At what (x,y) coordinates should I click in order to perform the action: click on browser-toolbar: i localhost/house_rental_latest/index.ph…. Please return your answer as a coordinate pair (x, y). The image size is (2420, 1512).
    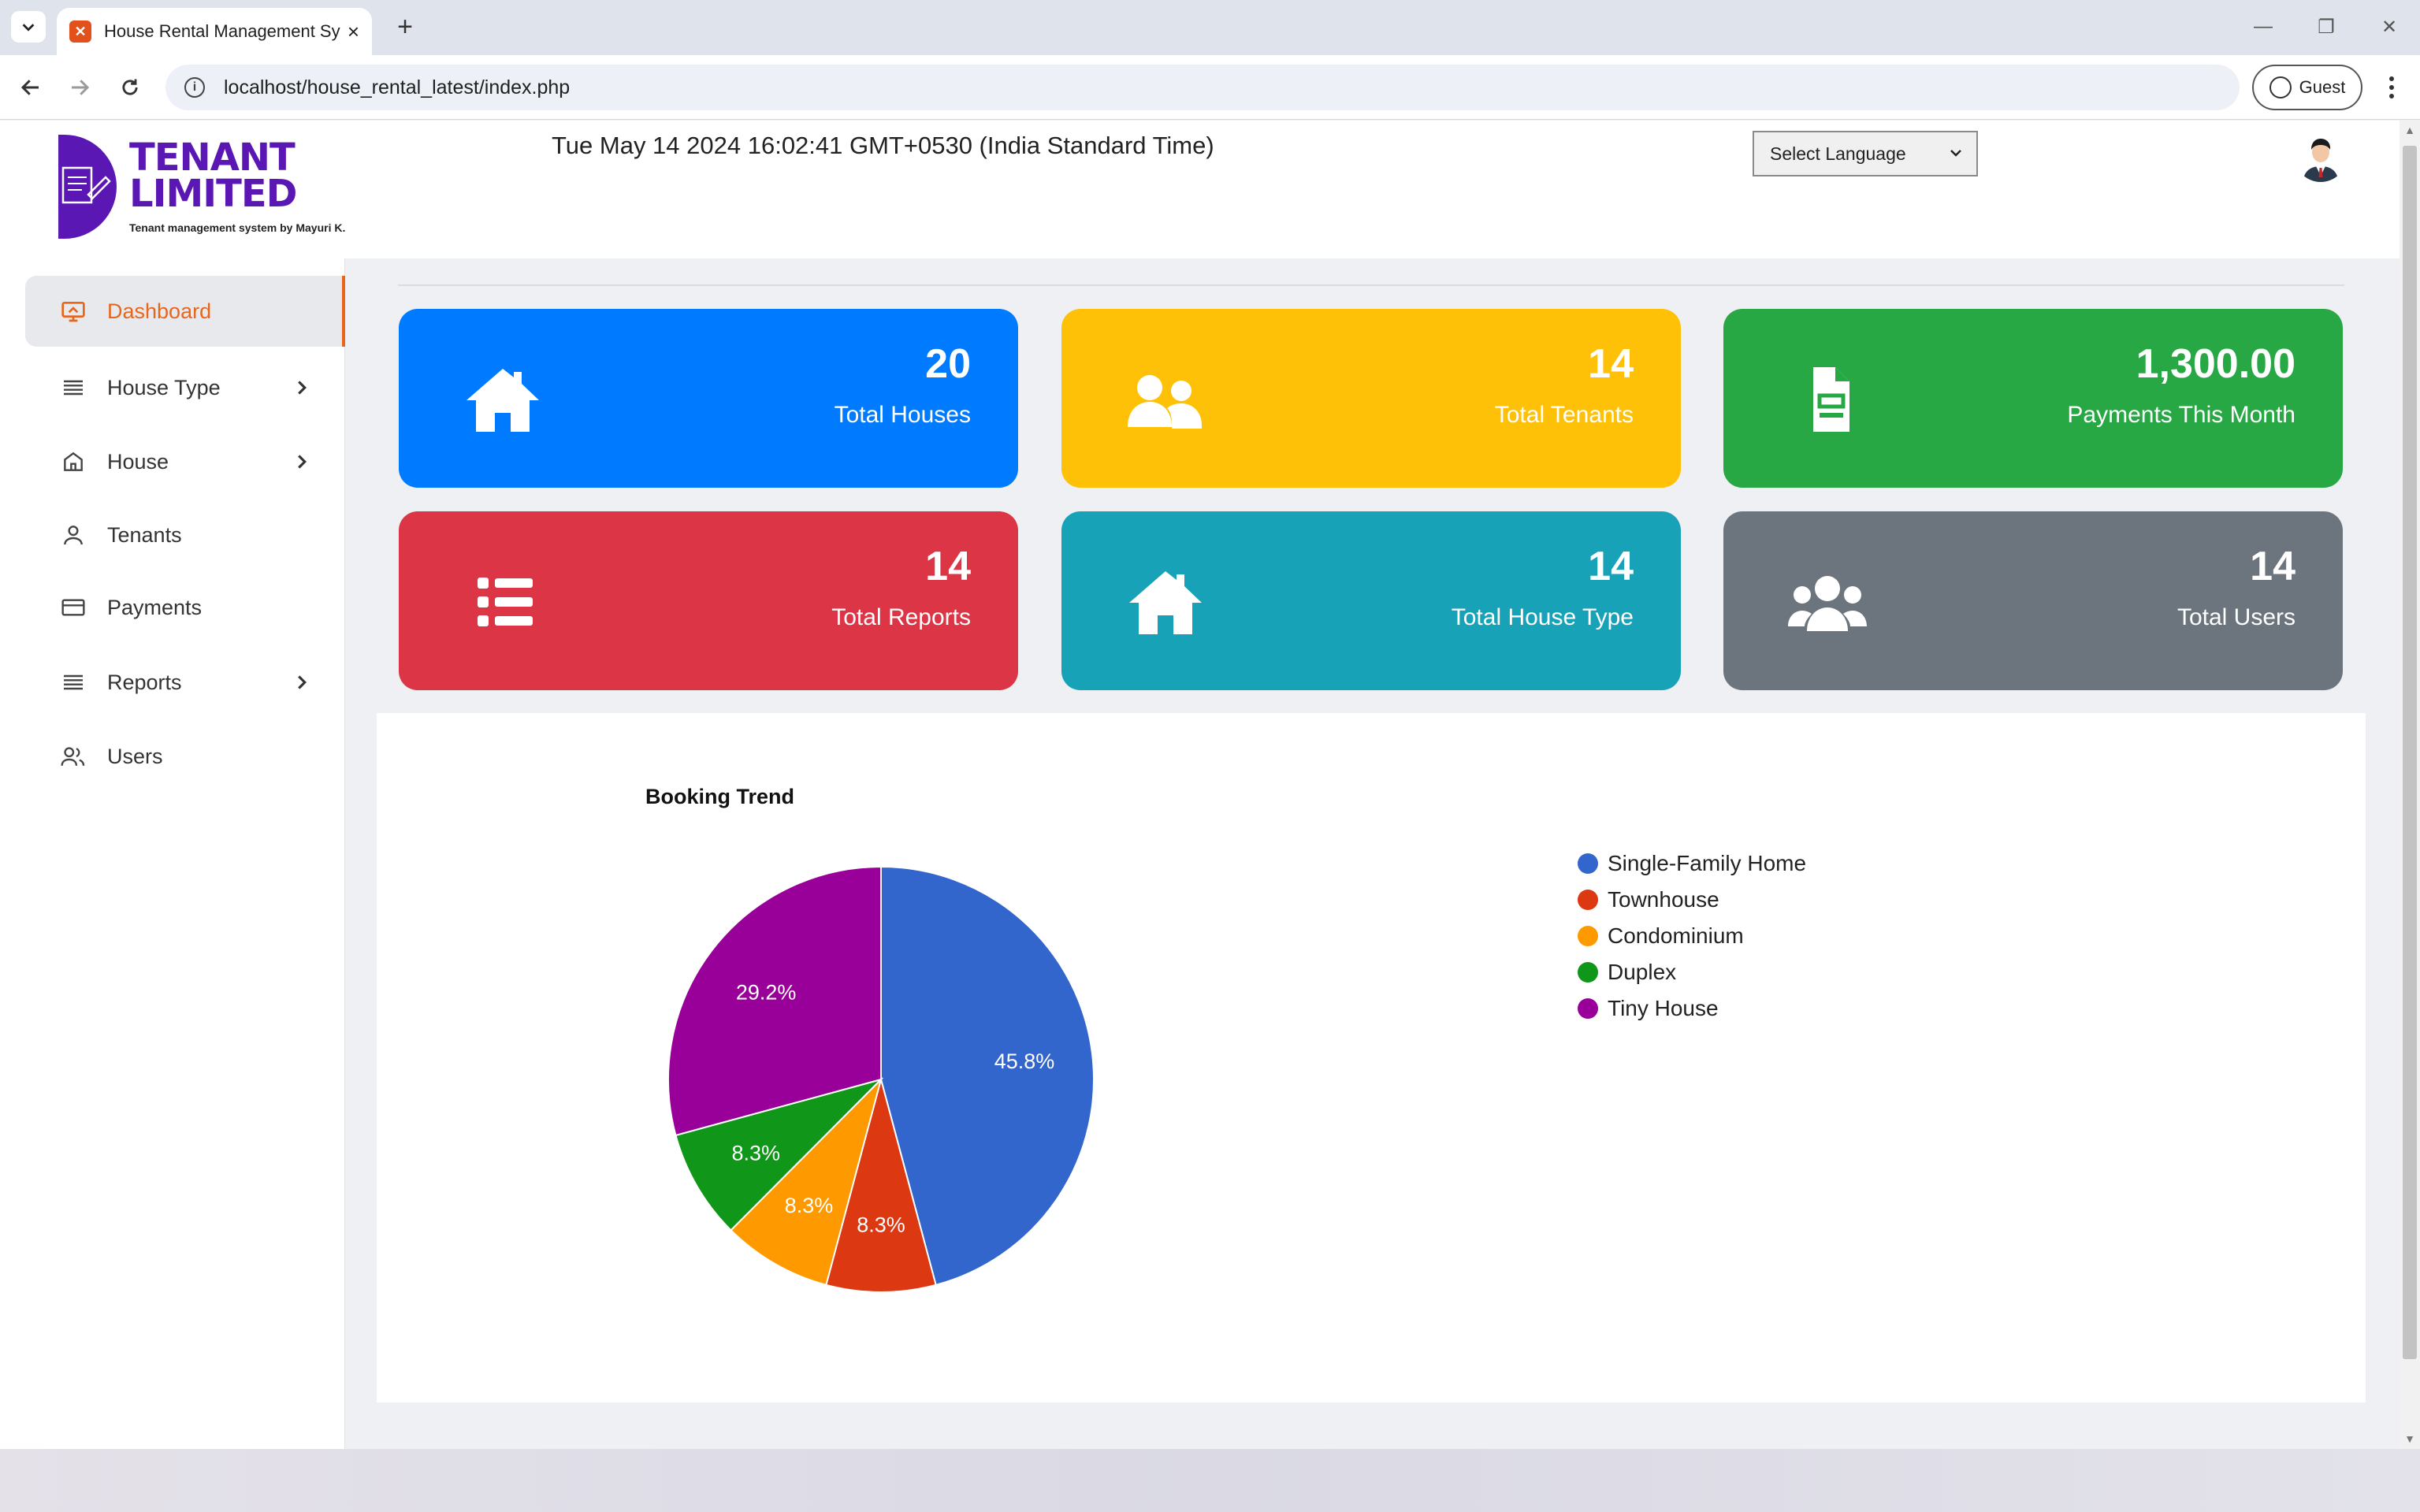
    Looking at the image, I should click on (1210, 87).